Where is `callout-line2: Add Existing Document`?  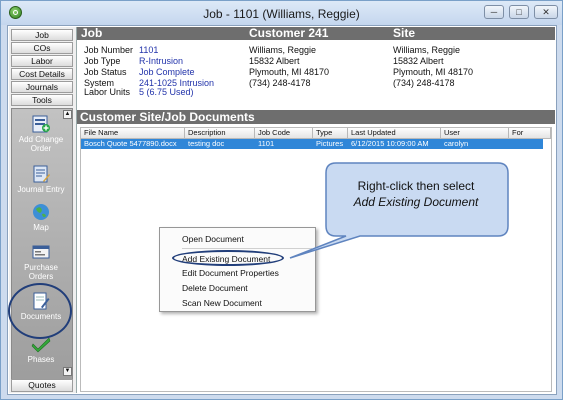
callout-line2: Add Existing Document is located at coordinates (416, 202).